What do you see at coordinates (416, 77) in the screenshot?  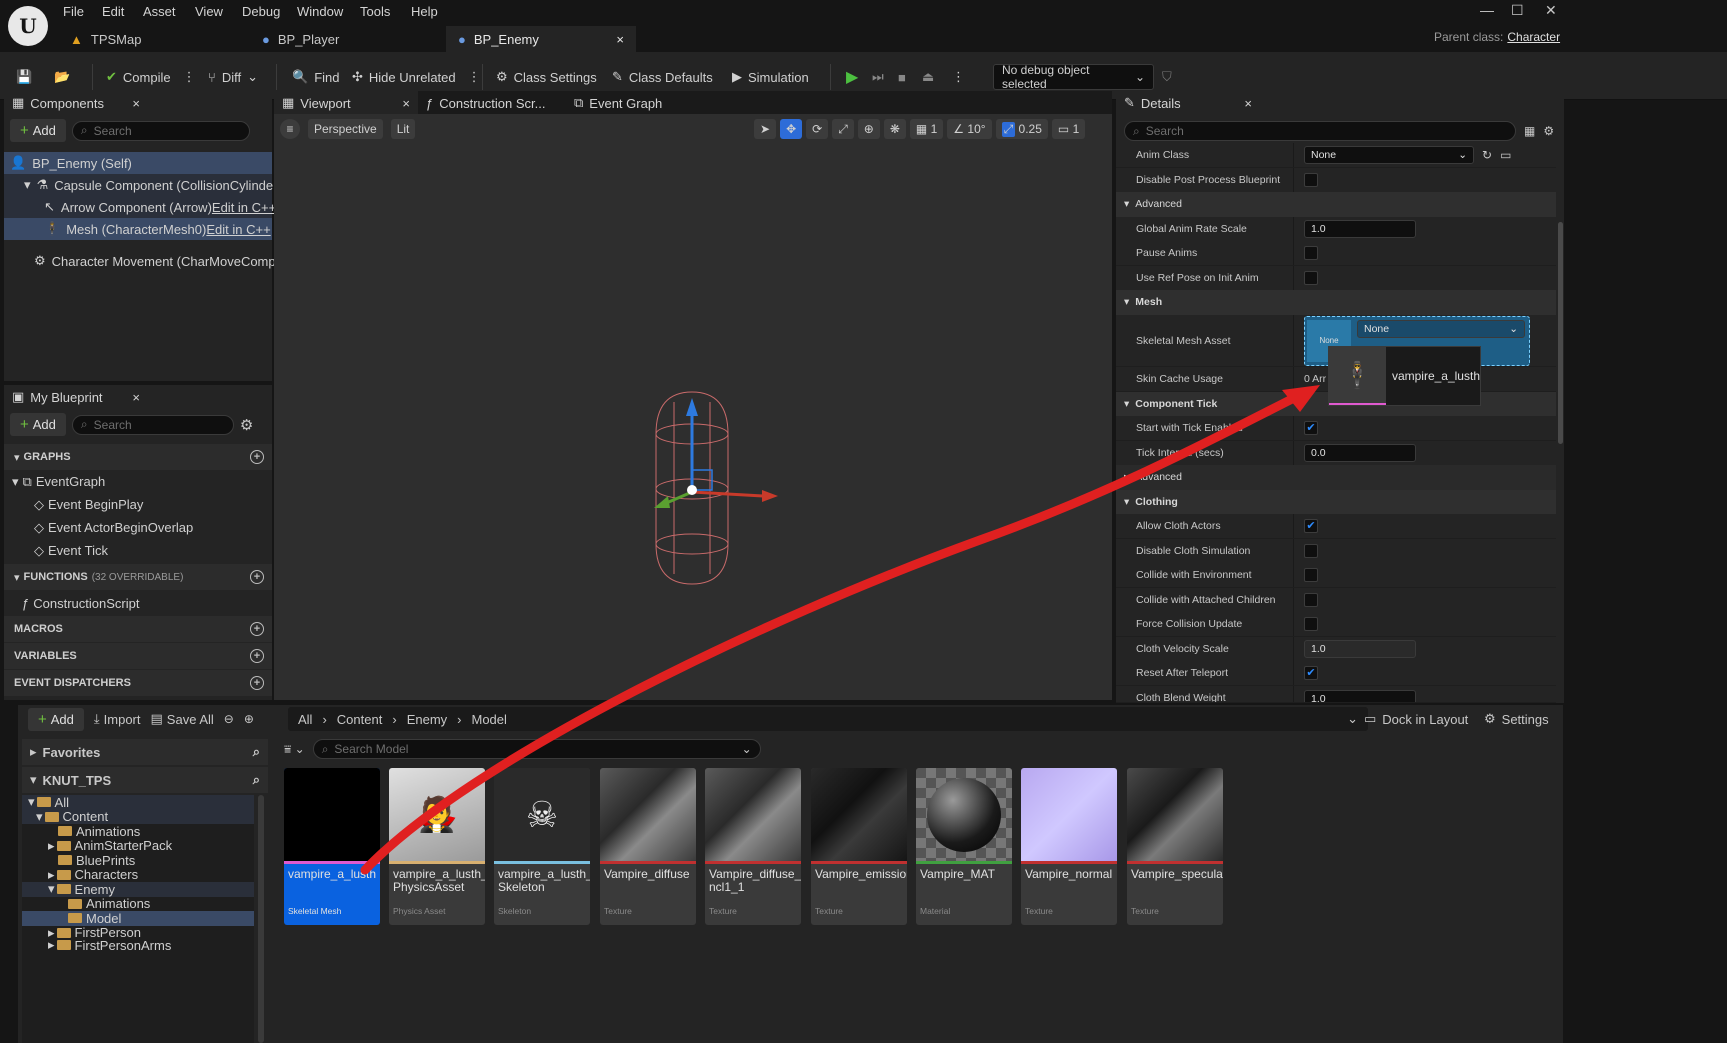 I see `hide-unrelated-button: ✣ Hide Unrelated ⋮` at bounding box center [416, 77].